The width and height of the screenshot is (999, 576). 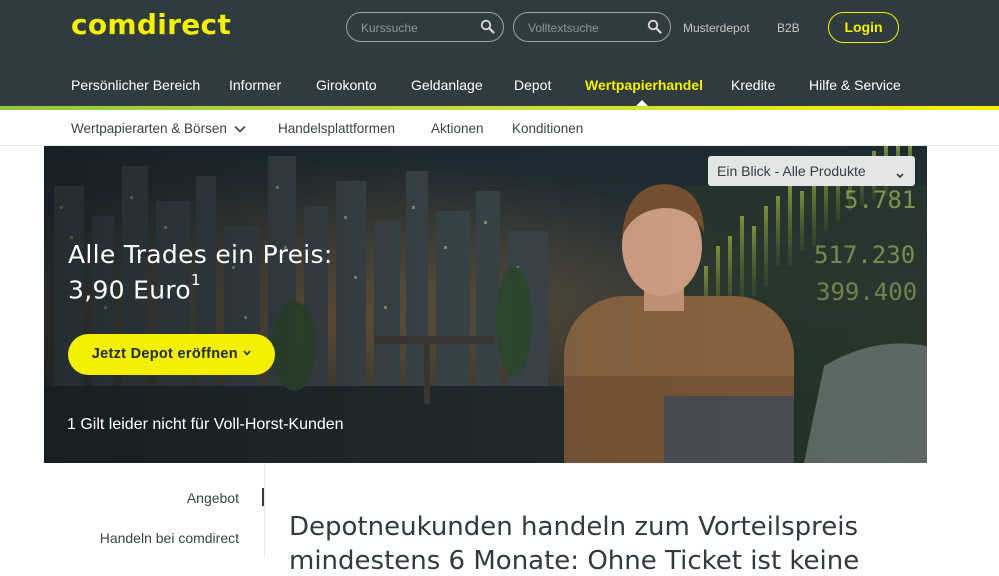 What do you see at coordinates (753, 85) in the screenshot?
I see `nav-kredite: Kredite` at bounding box center [753, 85].